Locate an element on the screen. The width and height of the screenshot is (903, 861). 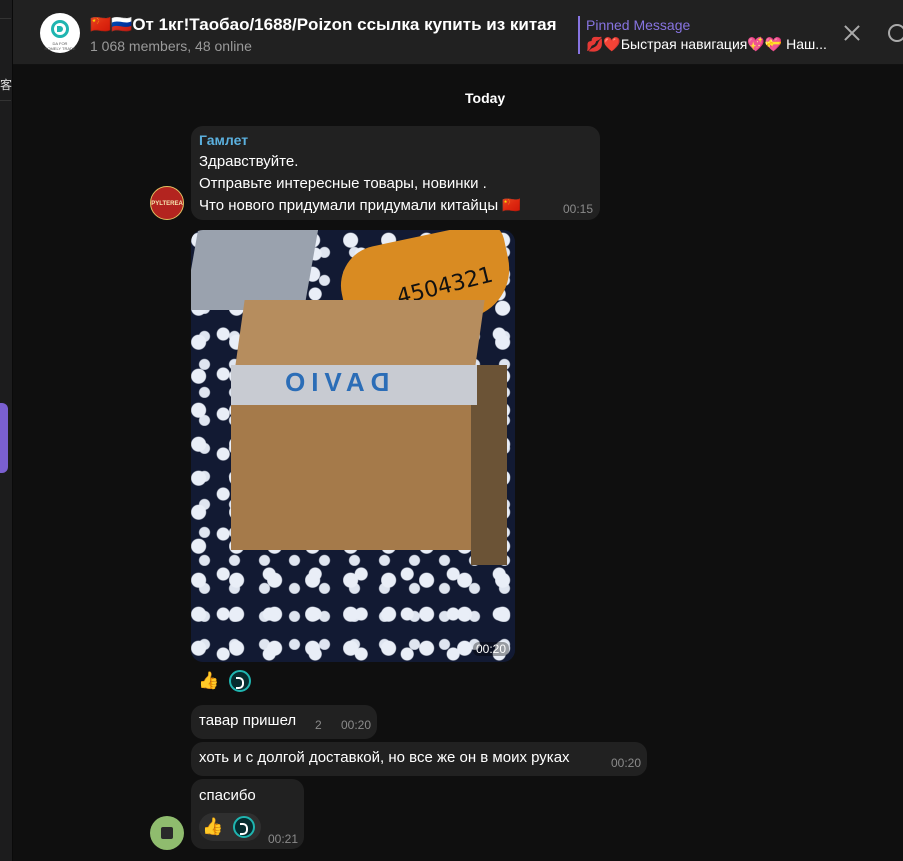
box-icon is located at coordinates (167, 833).